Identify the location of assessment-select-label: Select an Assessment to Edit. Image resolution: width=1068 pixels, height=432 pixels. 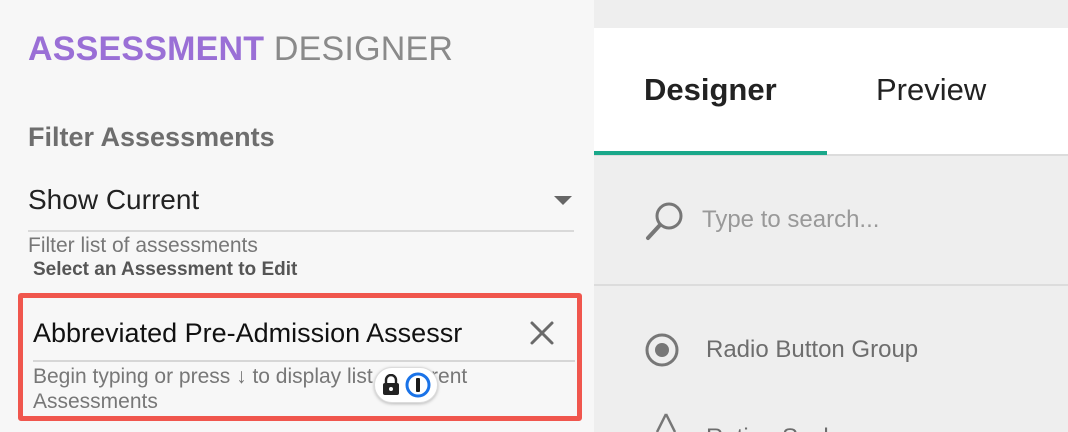
(165, 269).